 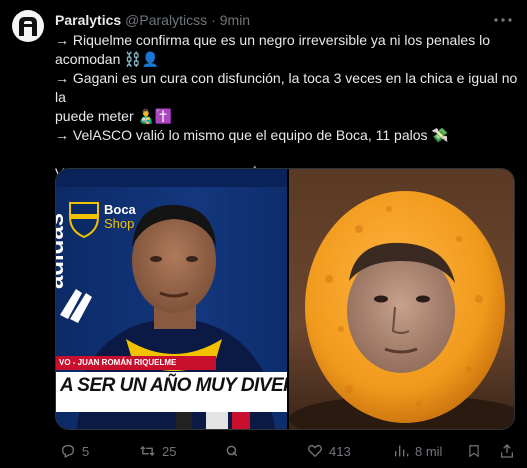 I want to click on reply-button: 5, so click(x=74, y=451).